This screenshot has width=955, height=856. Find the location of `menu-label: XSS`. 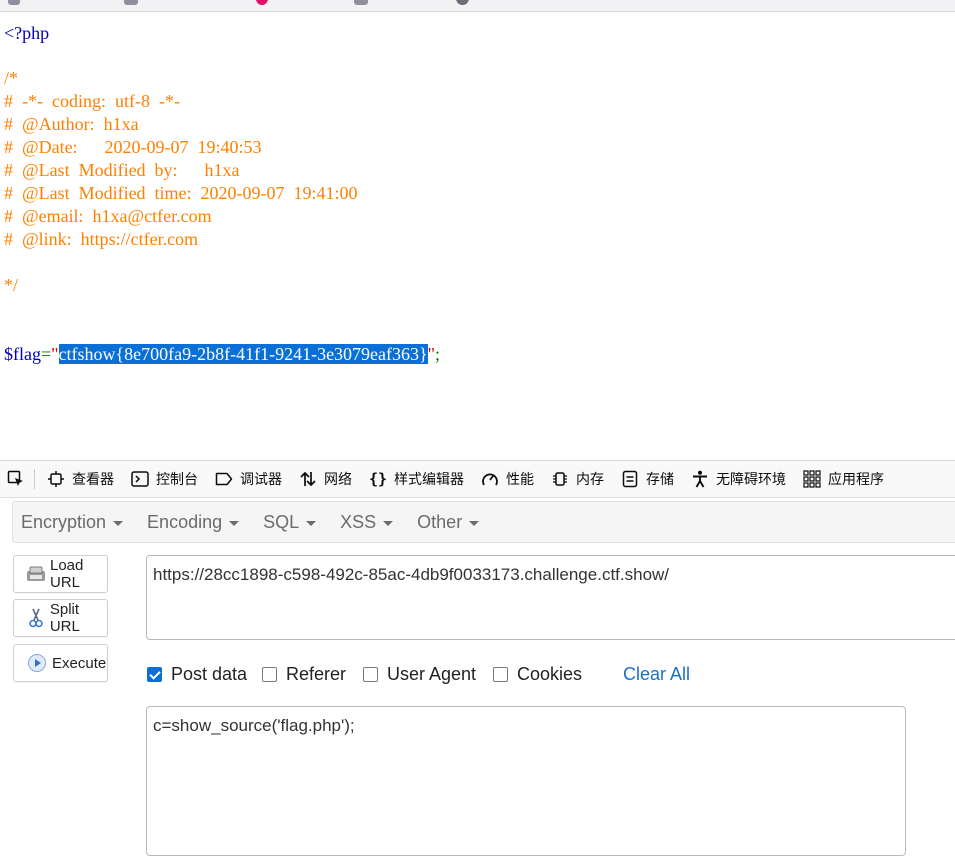

menu-label: XSS is located at coordinates (358, 521).